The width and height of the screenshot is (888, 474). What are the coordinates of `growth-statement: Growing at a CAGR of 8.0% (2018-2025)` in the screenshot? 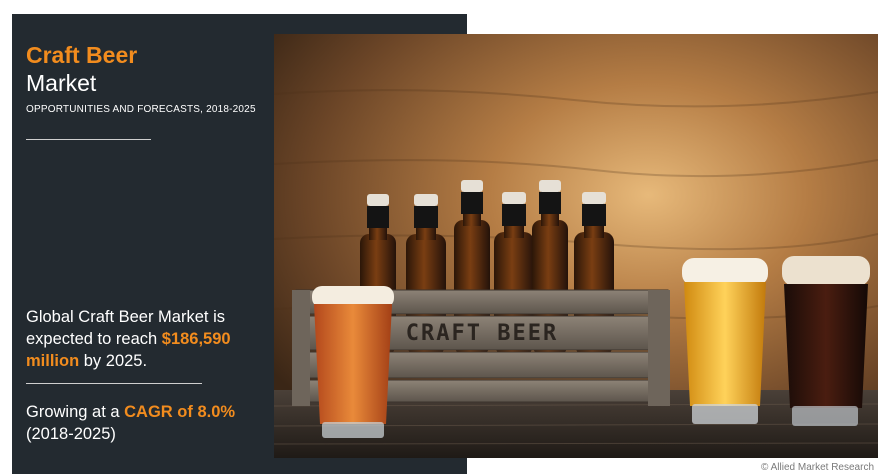 It's located at (151, 423).